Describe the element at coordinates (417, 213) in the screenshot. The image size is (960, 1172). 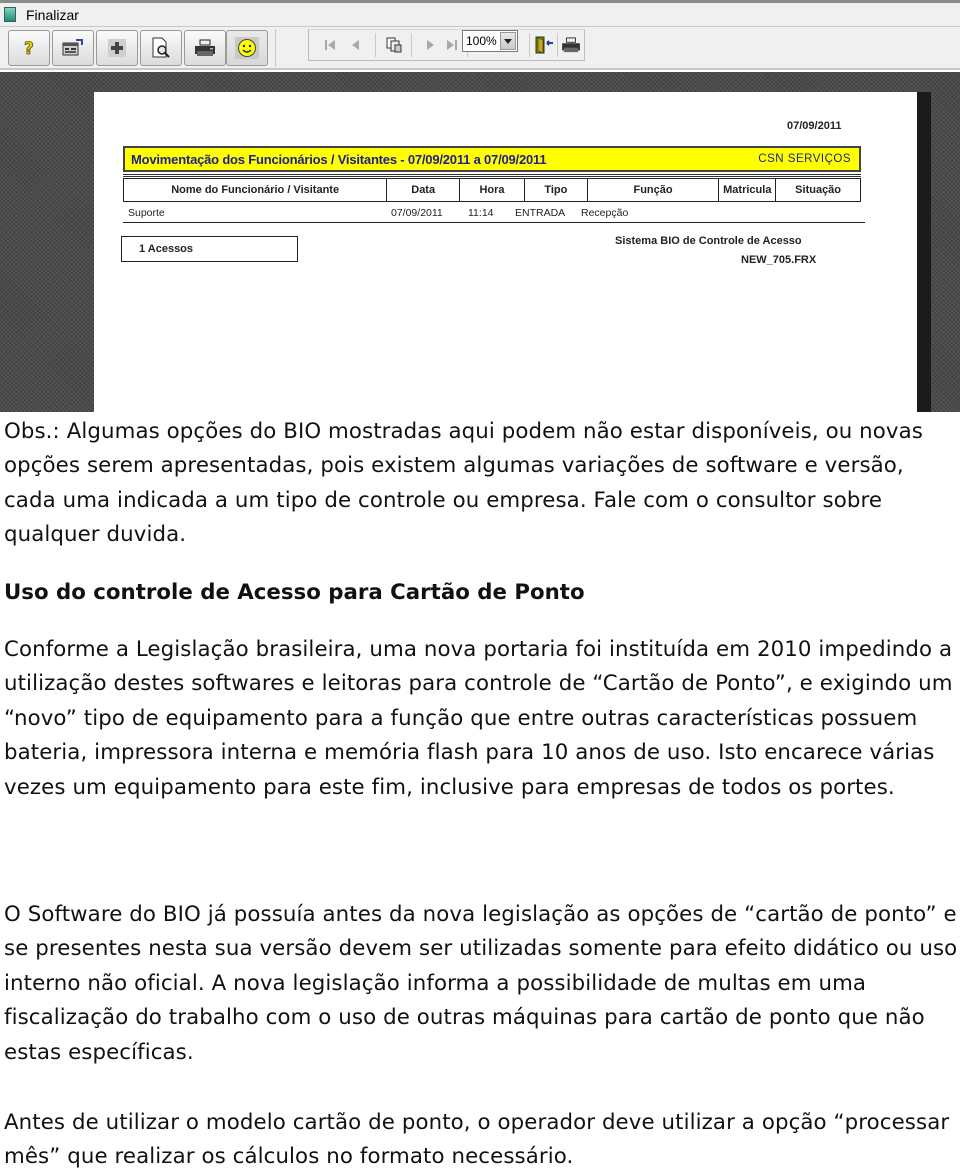
I see `cell-data: 07/09/2011` at that location.